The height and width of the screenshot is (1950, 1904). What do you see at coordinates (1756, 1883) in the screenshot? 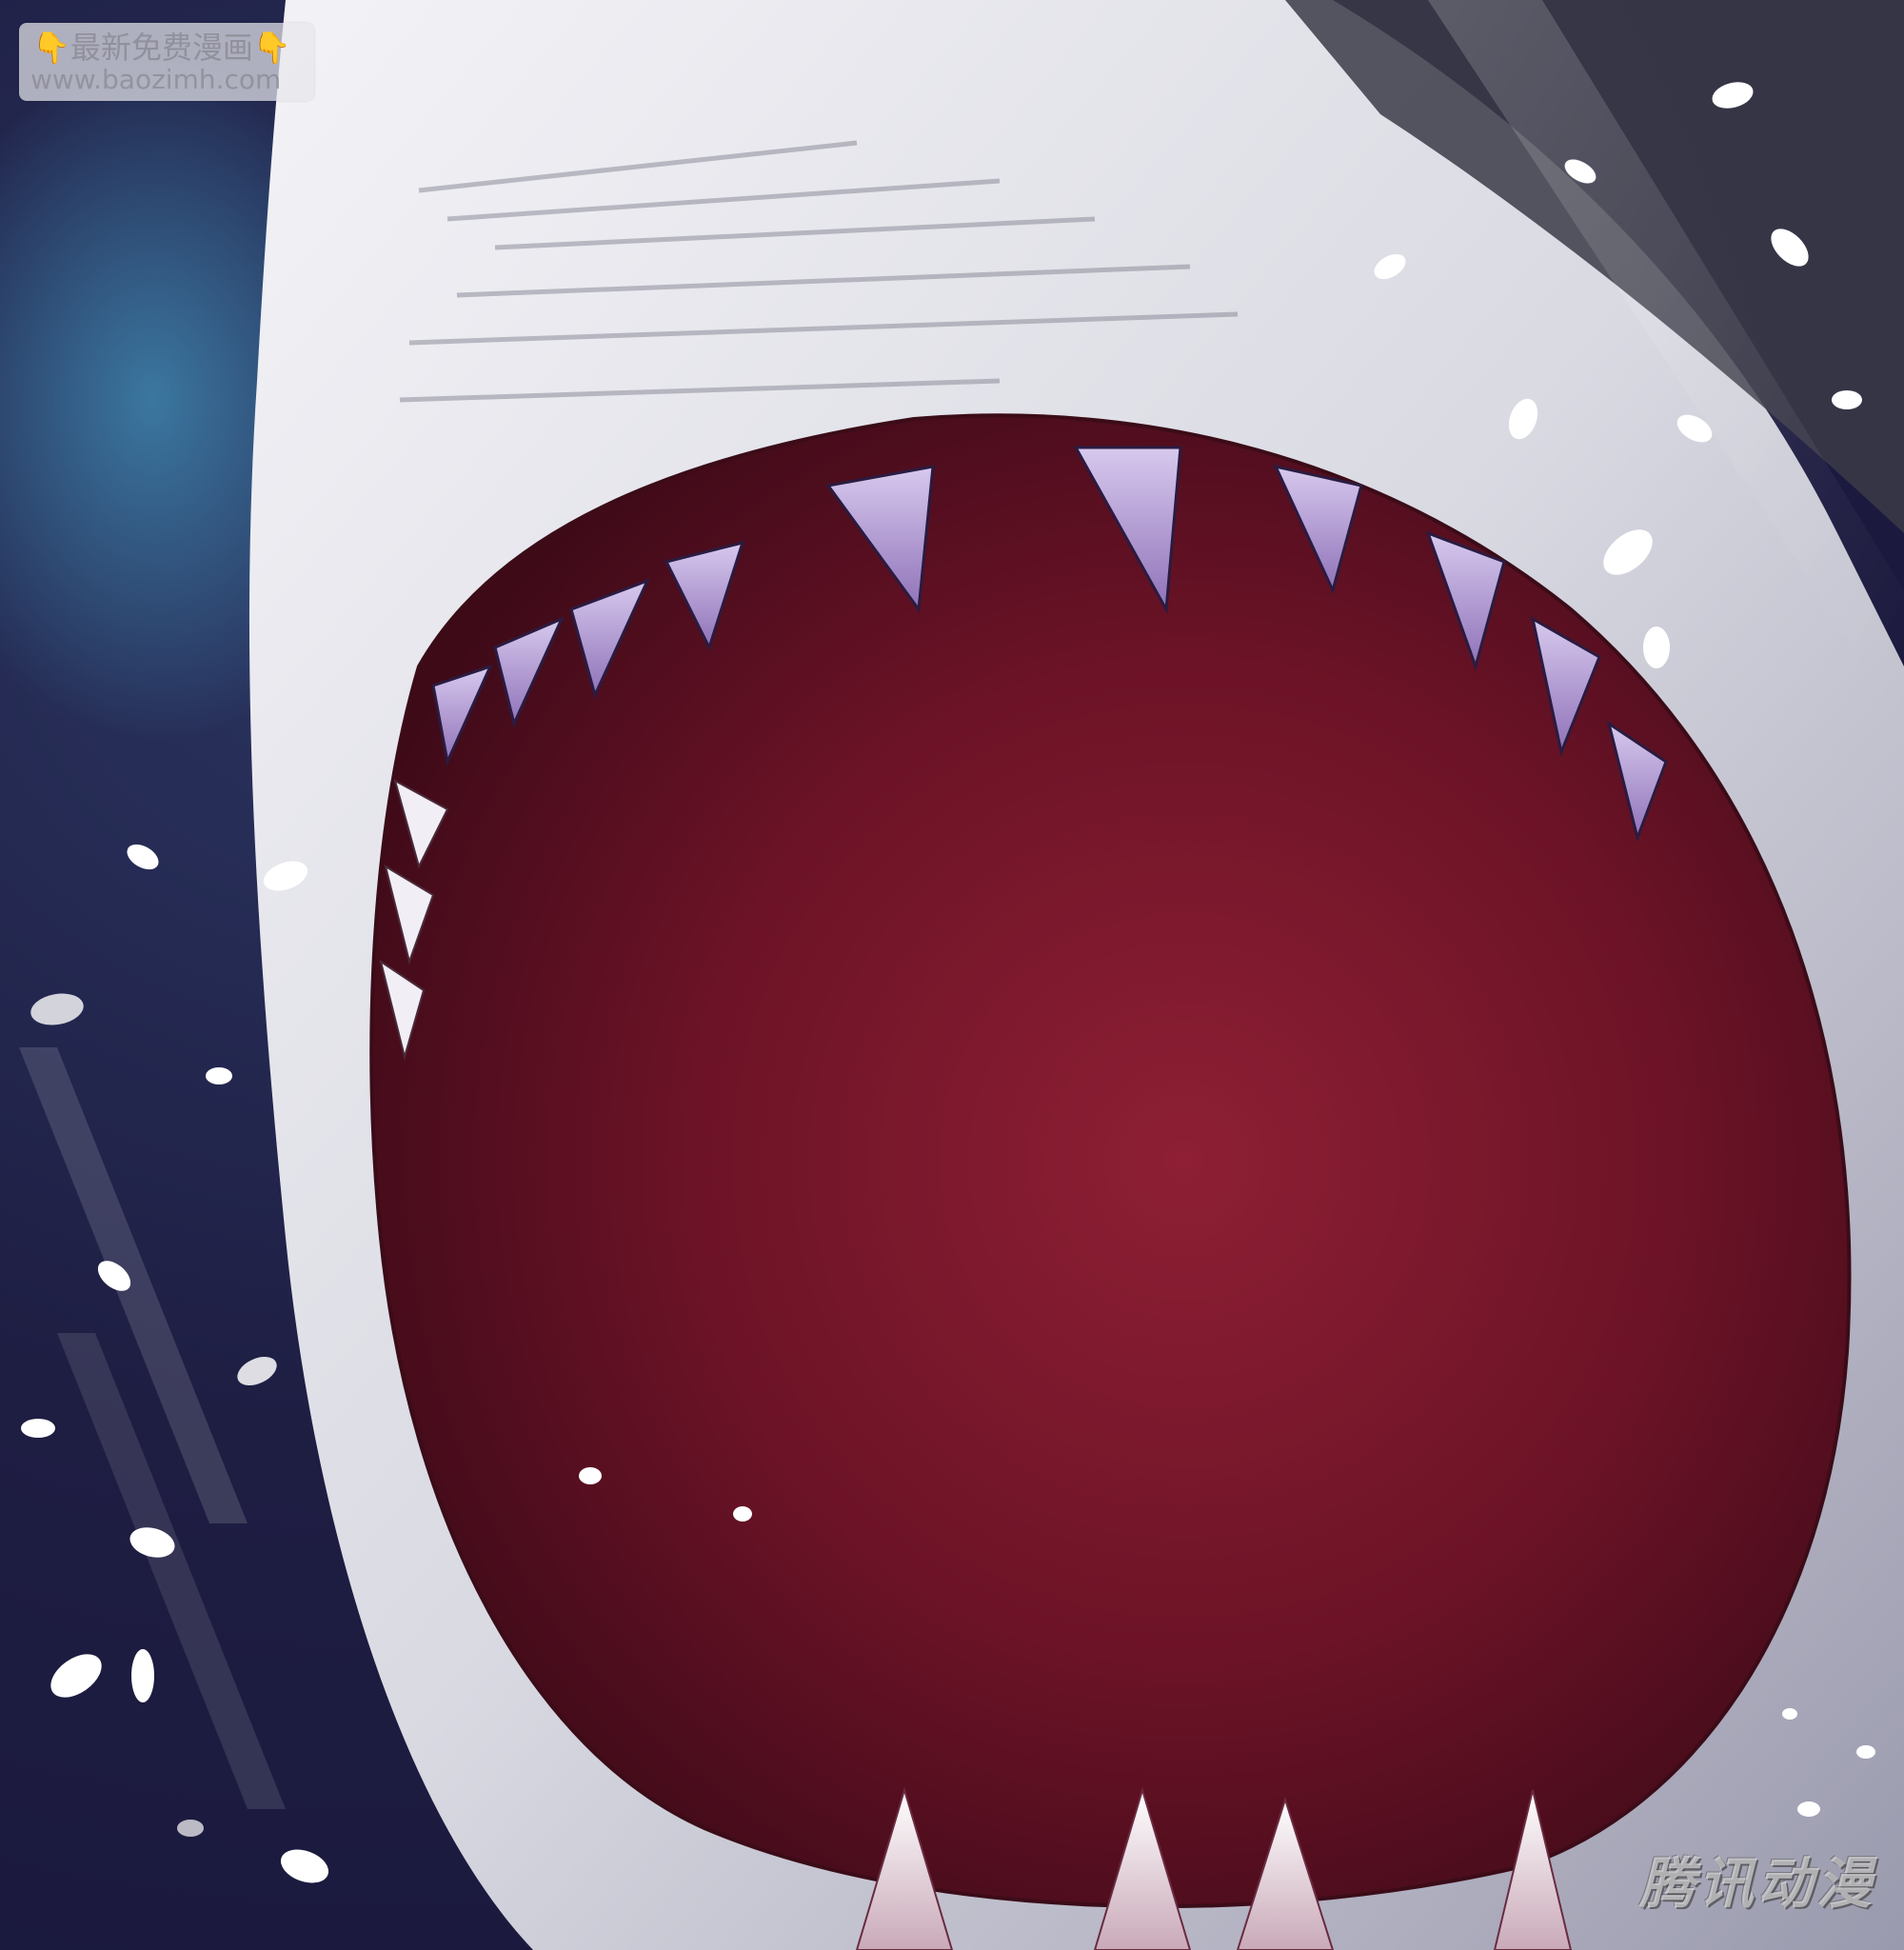
I see `watermark-bottom: 腾讯动漫` at bounding box center [1756, 1883].